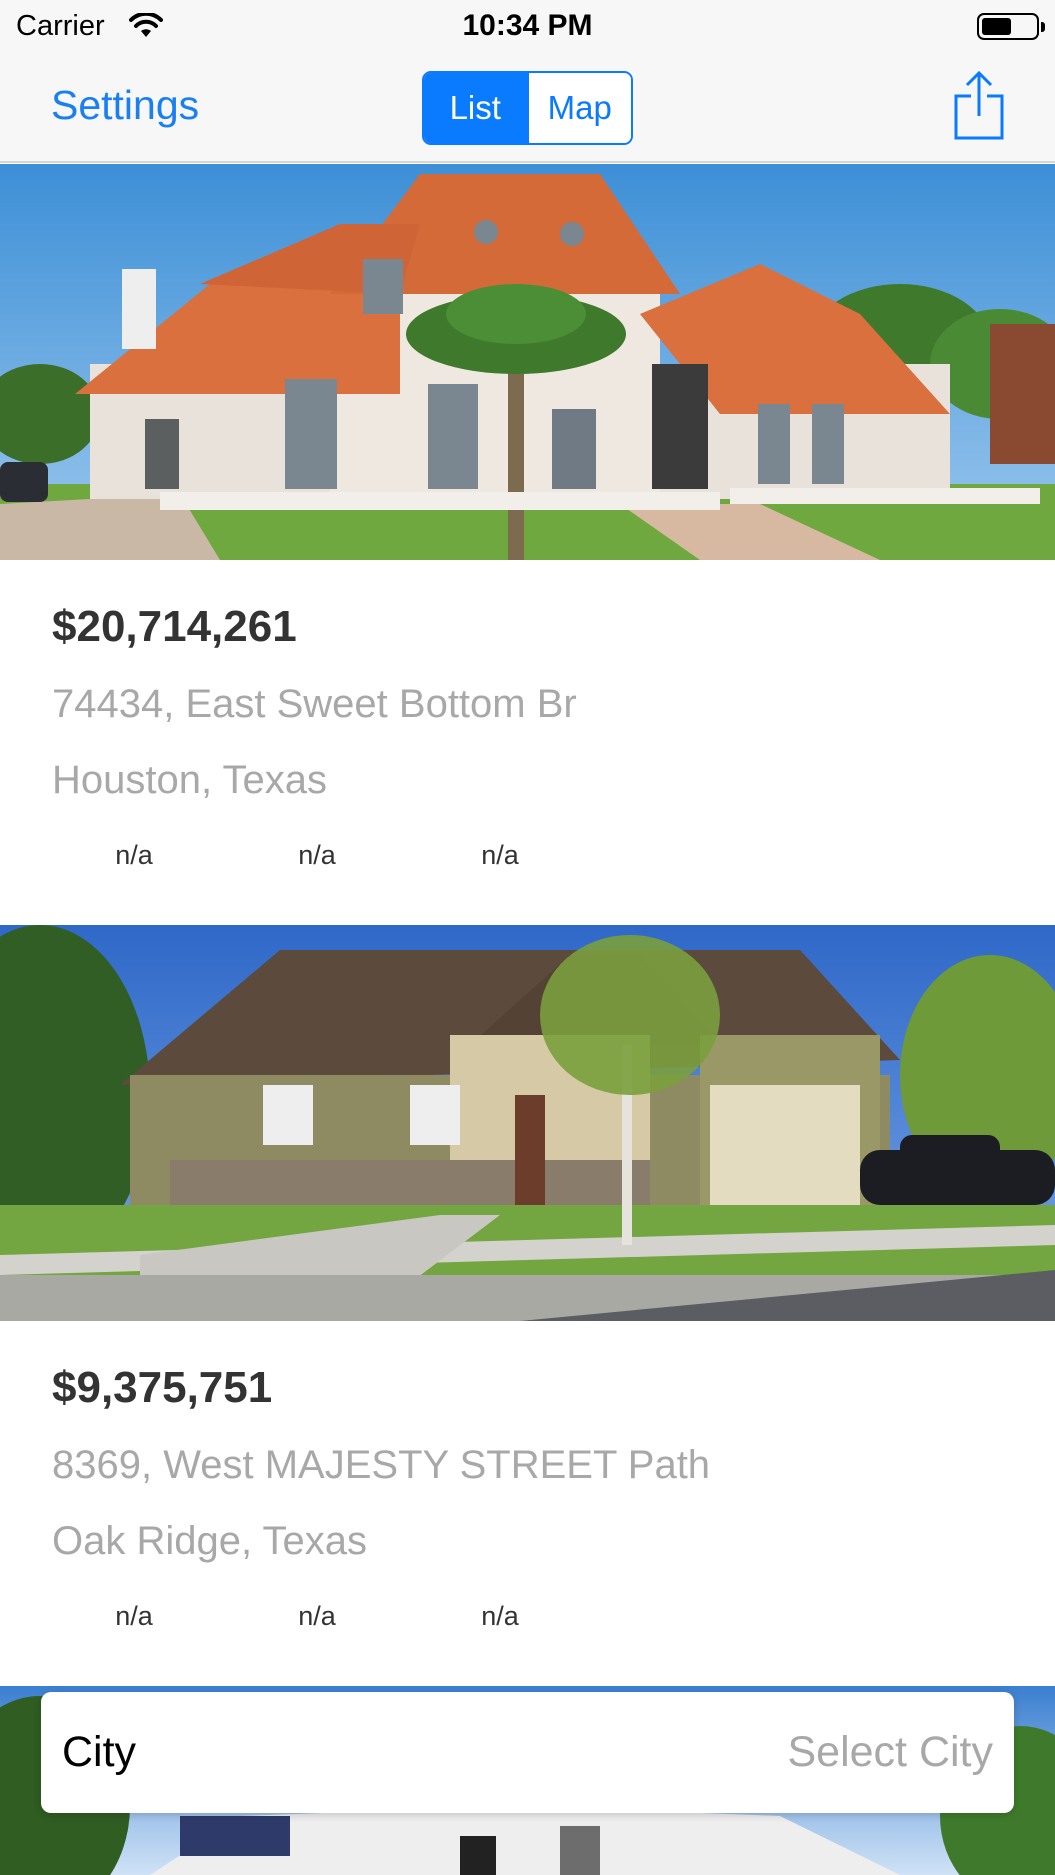  What do you see at coordinates (125, 105) in the screenshot?
I see `settings-button: Settings` at bounding box center [125, 105].